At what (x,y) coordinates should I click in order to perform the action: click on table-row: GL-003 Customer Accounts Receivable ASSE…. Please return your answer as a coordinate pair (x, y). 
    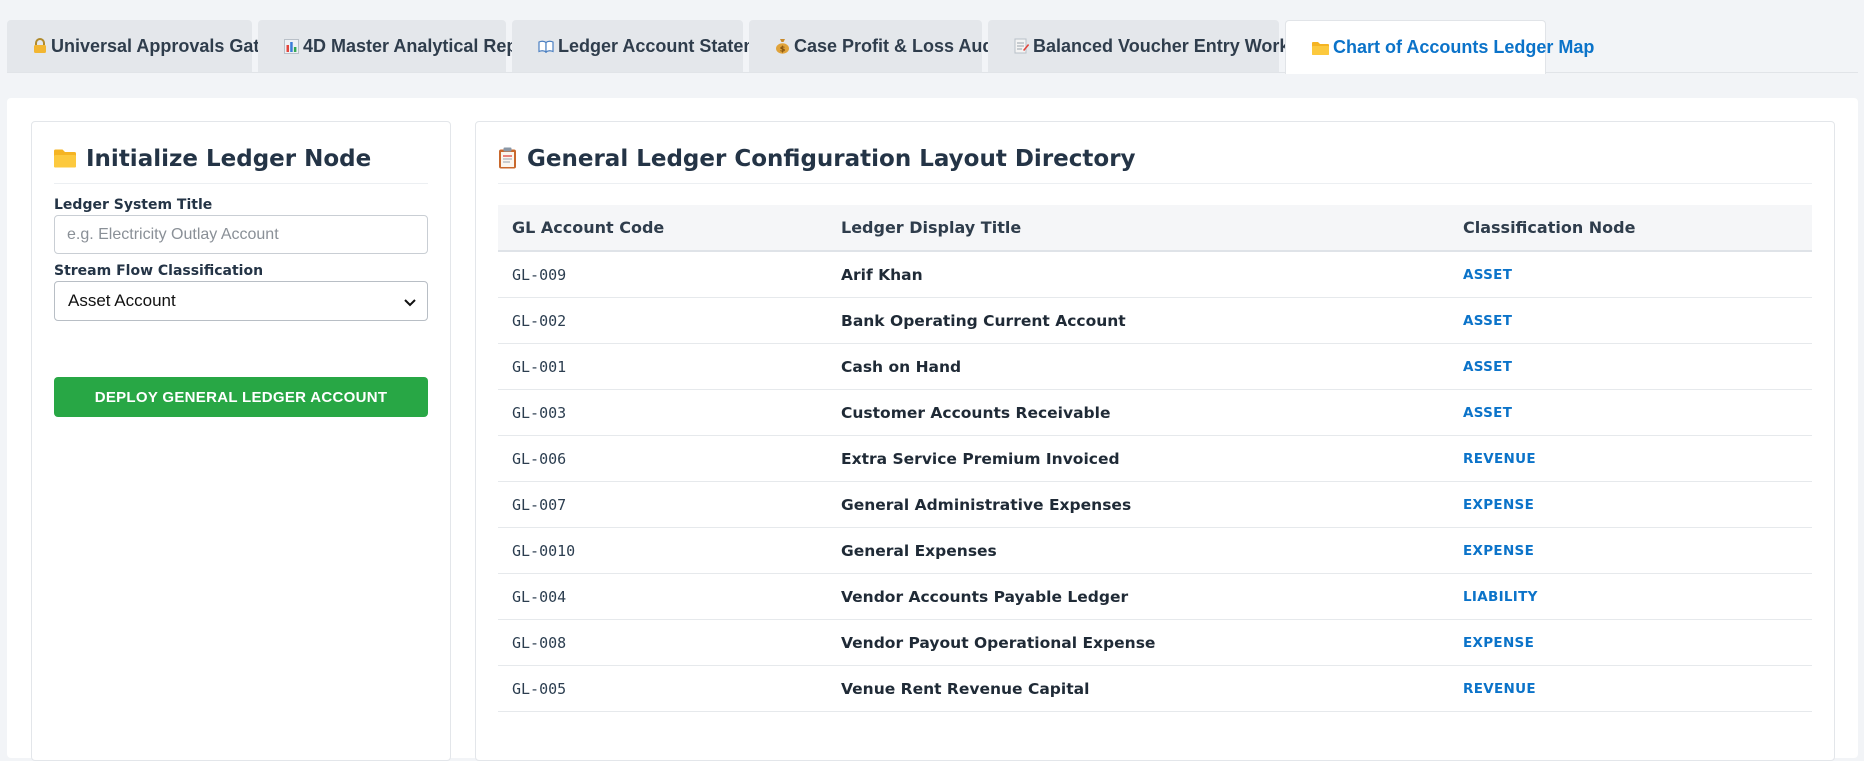
    Looking at the image, I should click on (1155, 413).